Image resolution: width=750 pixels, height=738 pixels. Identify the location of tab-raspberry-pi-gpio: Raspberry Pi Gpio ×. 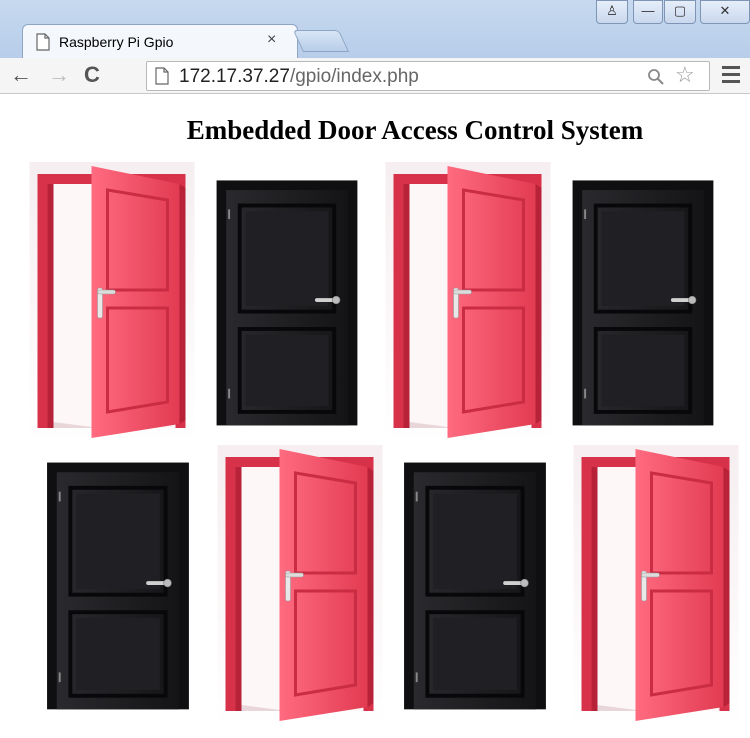
(160, 41).